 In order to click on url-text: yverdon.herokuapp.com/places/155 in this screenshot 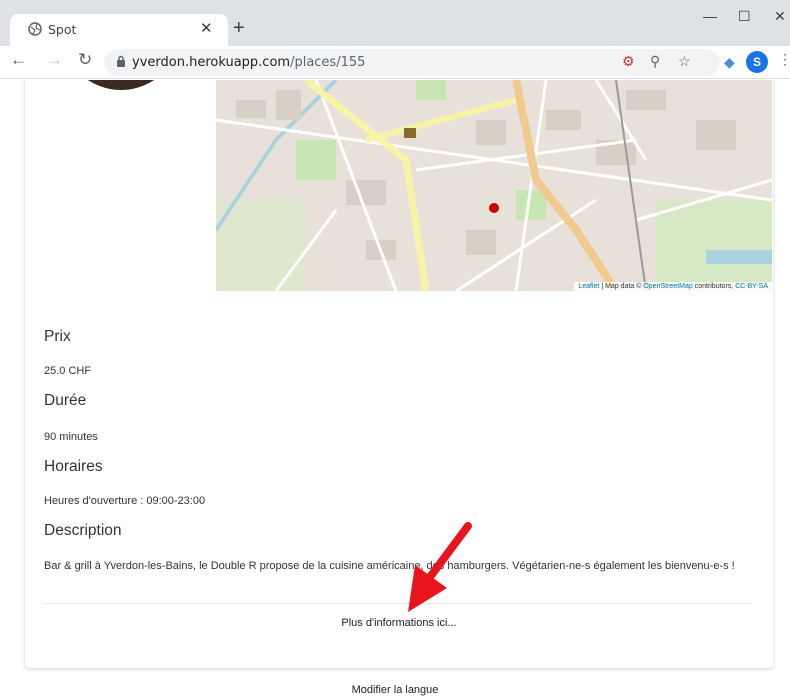, I will do `click(248, 62)`.